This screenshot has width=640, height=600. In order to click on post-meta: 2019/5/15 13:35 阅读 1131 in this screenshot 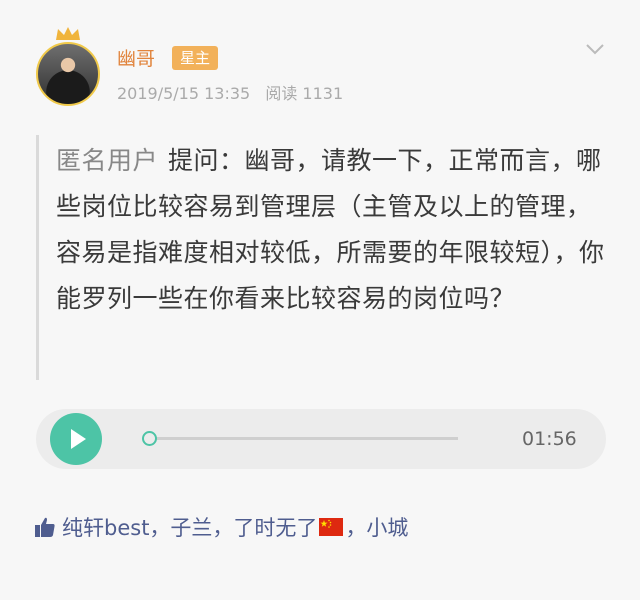, I will do `click(235, 92)`.